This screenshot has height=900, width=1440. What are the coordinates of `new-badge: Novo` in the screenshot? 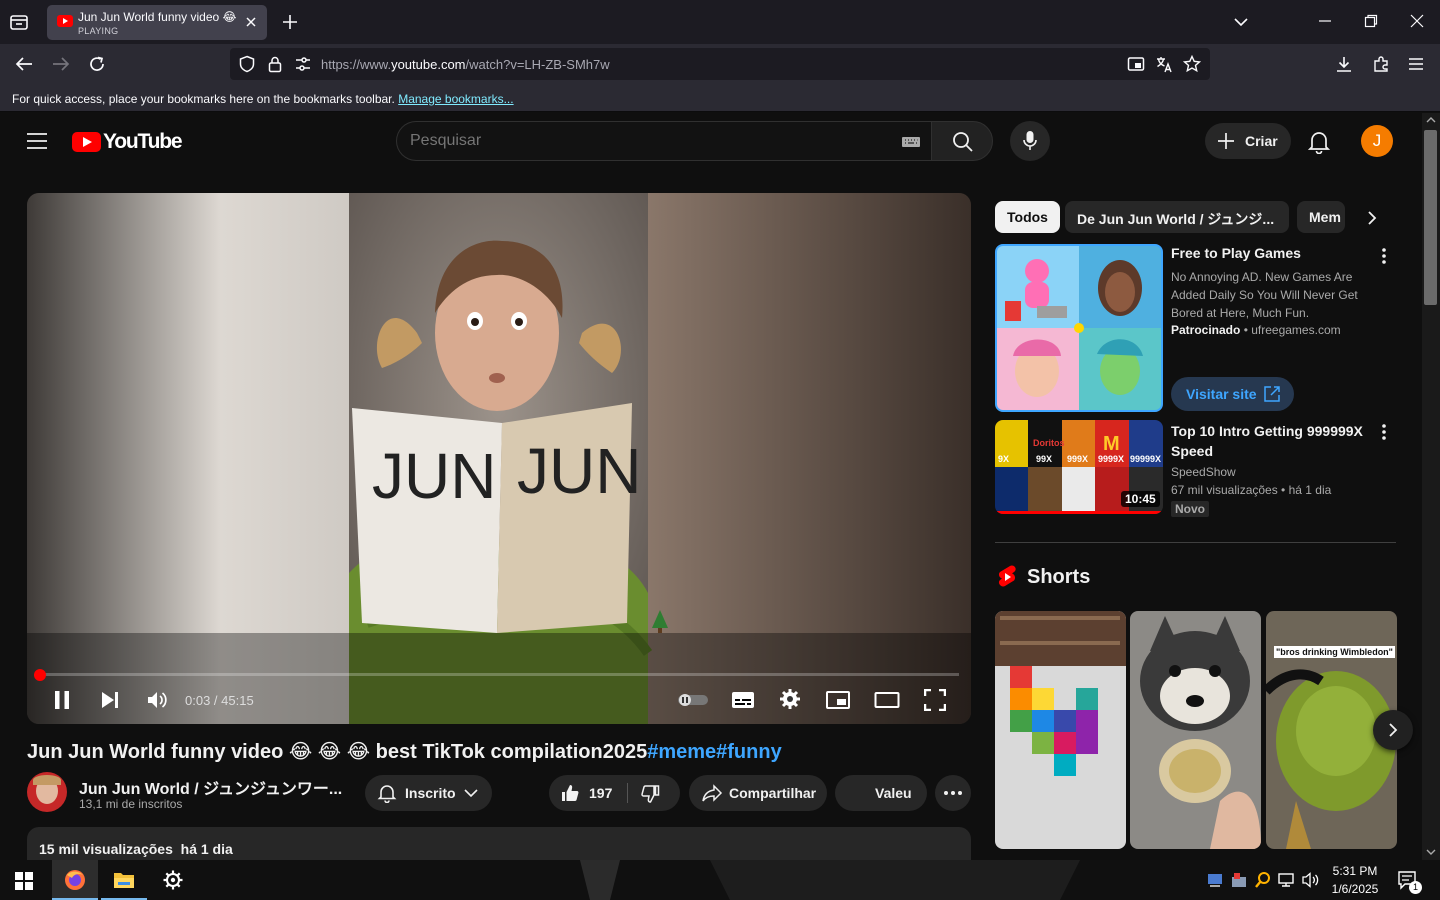 It's located at (1190, 509).